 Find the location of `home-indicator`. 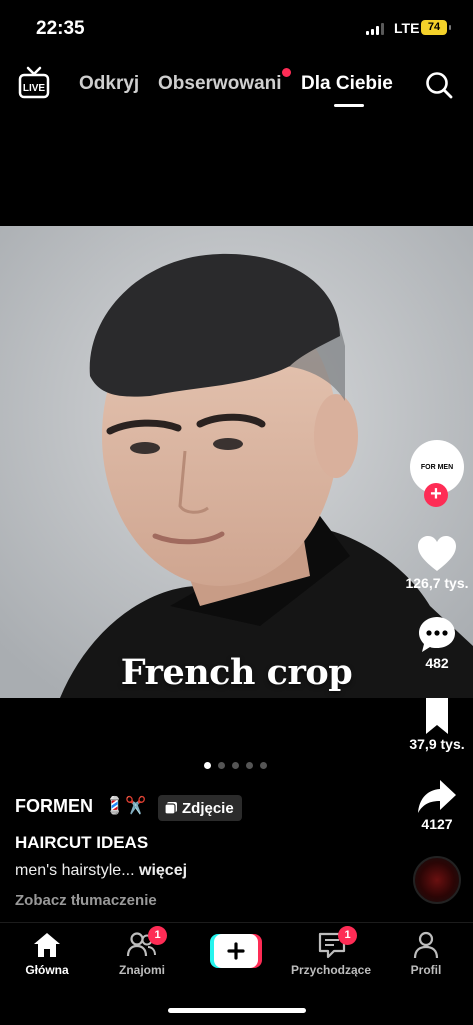

home-indicator is located at coordinates (237, 1010).